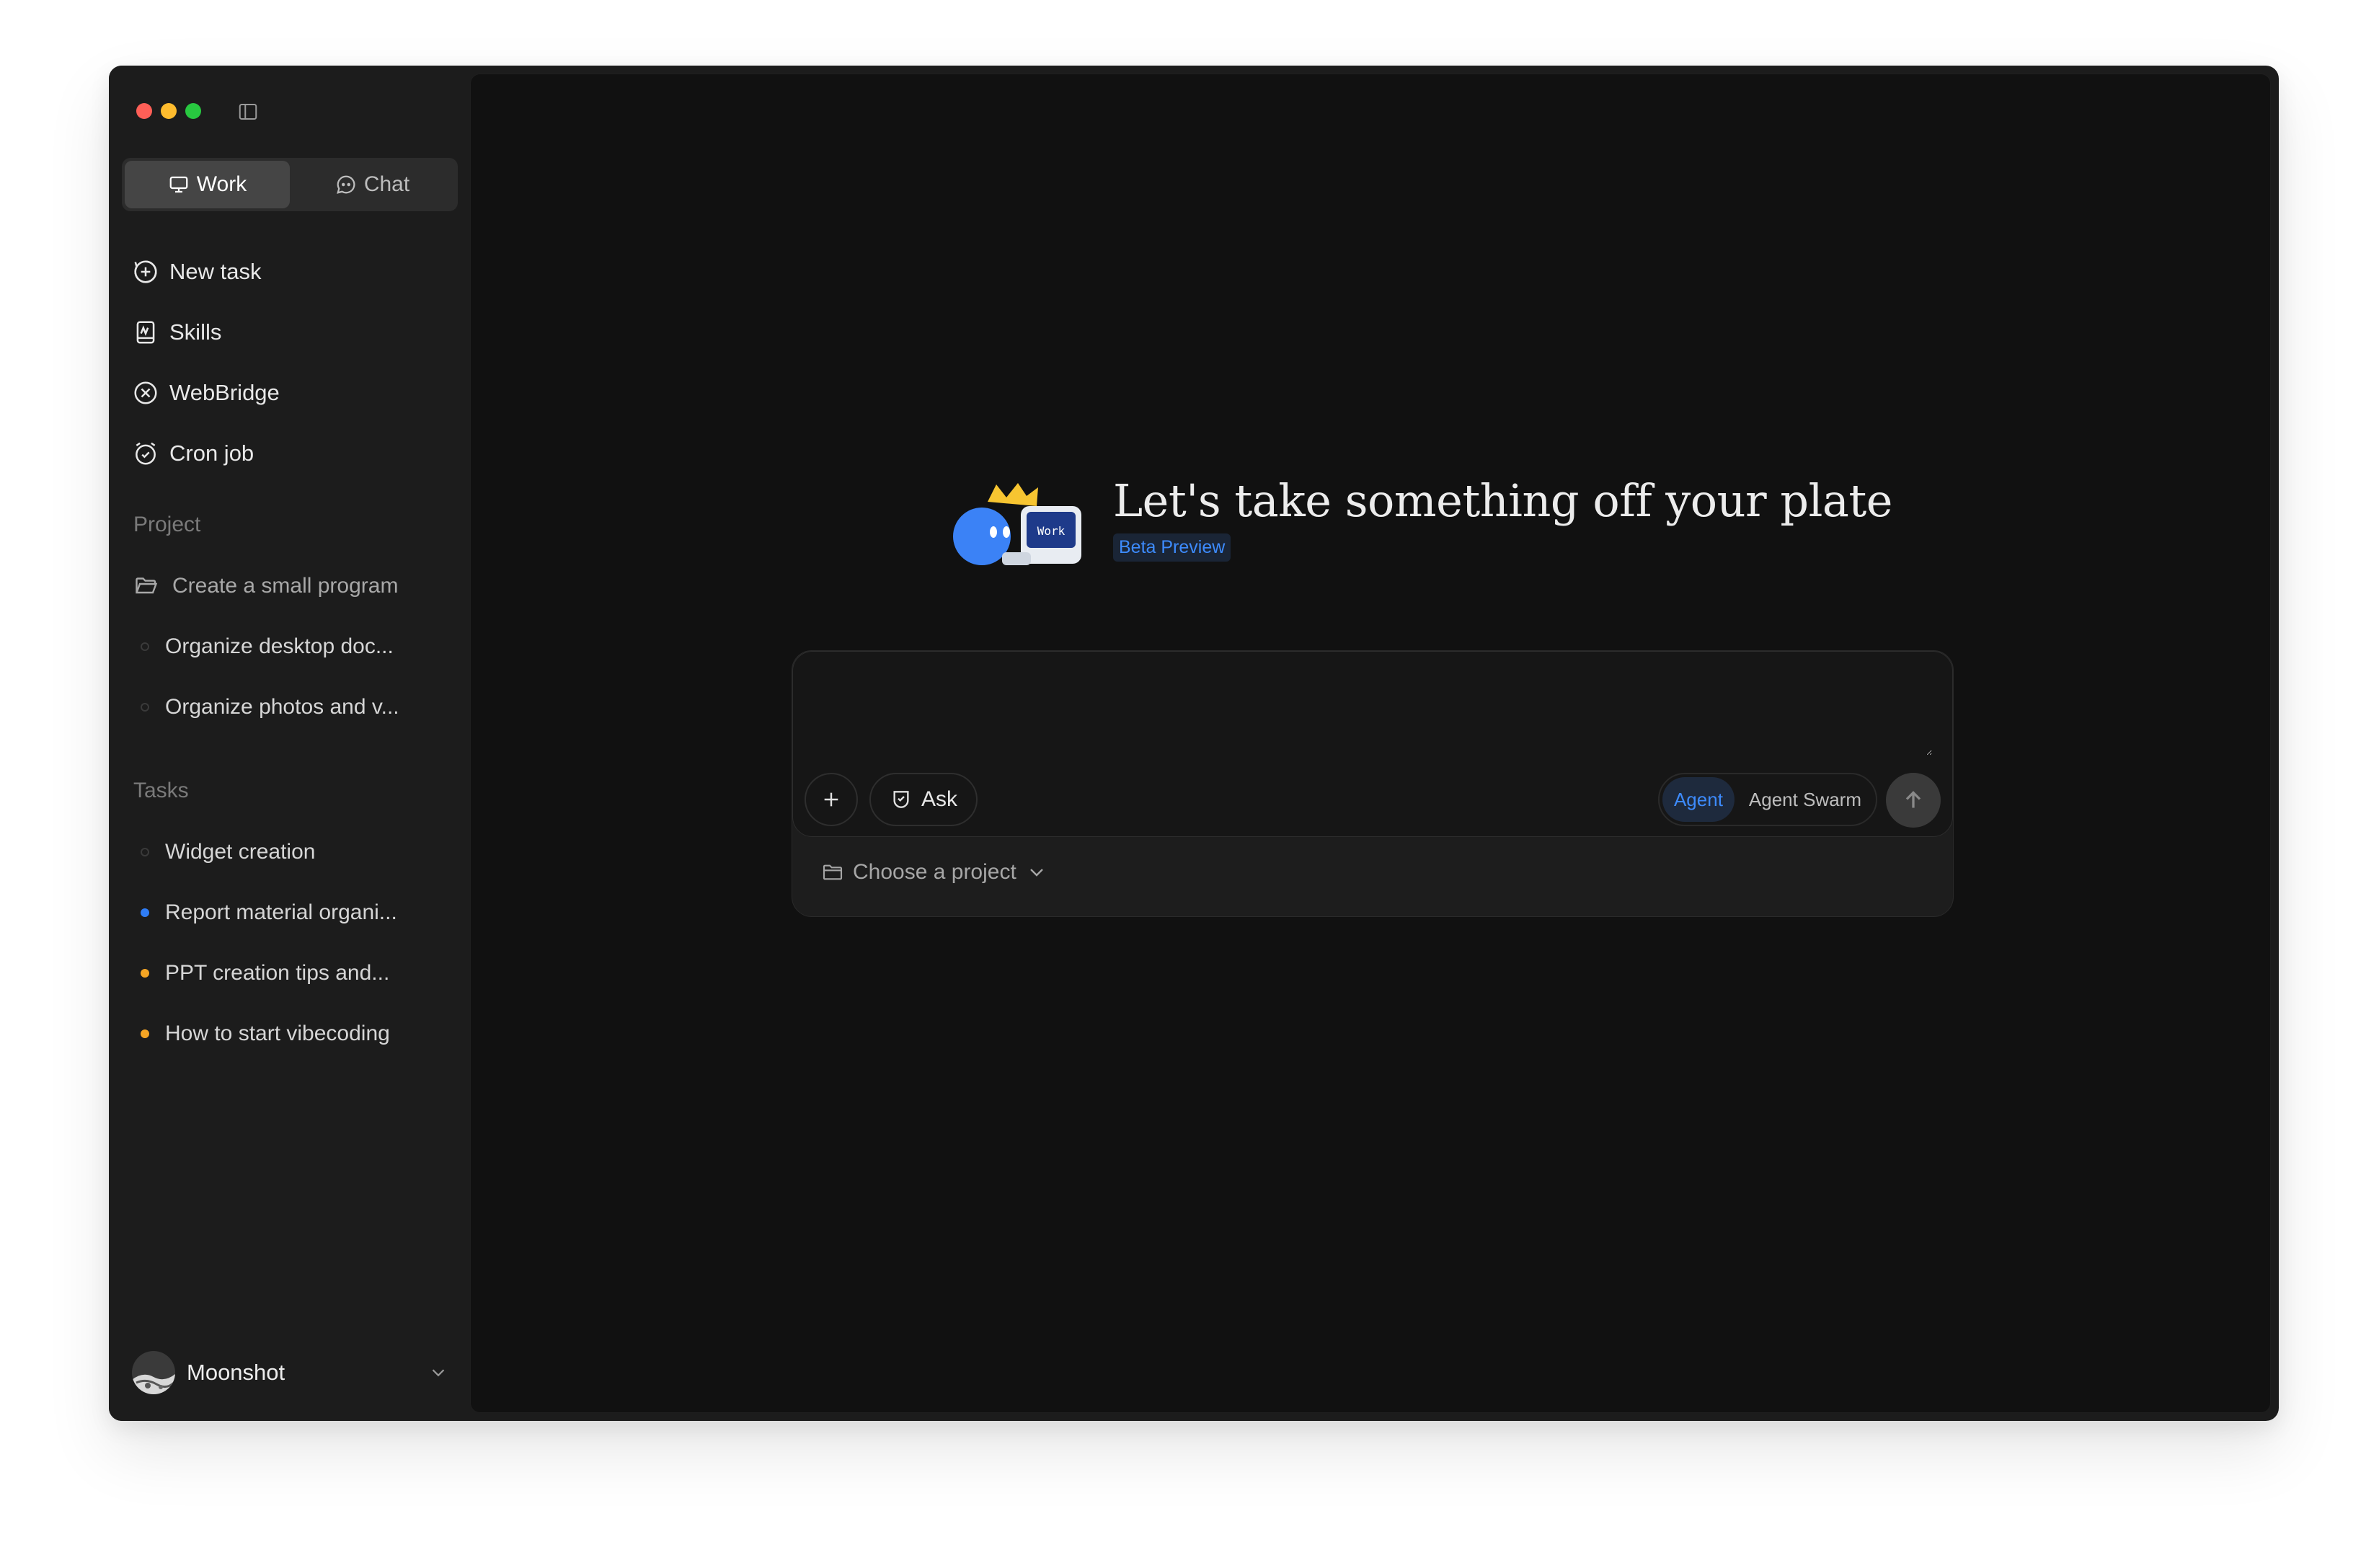 This screenshot has width=2379, height=1568. I want to click on composer: Ask Agent Agent Swarm, so click(1372, 744).